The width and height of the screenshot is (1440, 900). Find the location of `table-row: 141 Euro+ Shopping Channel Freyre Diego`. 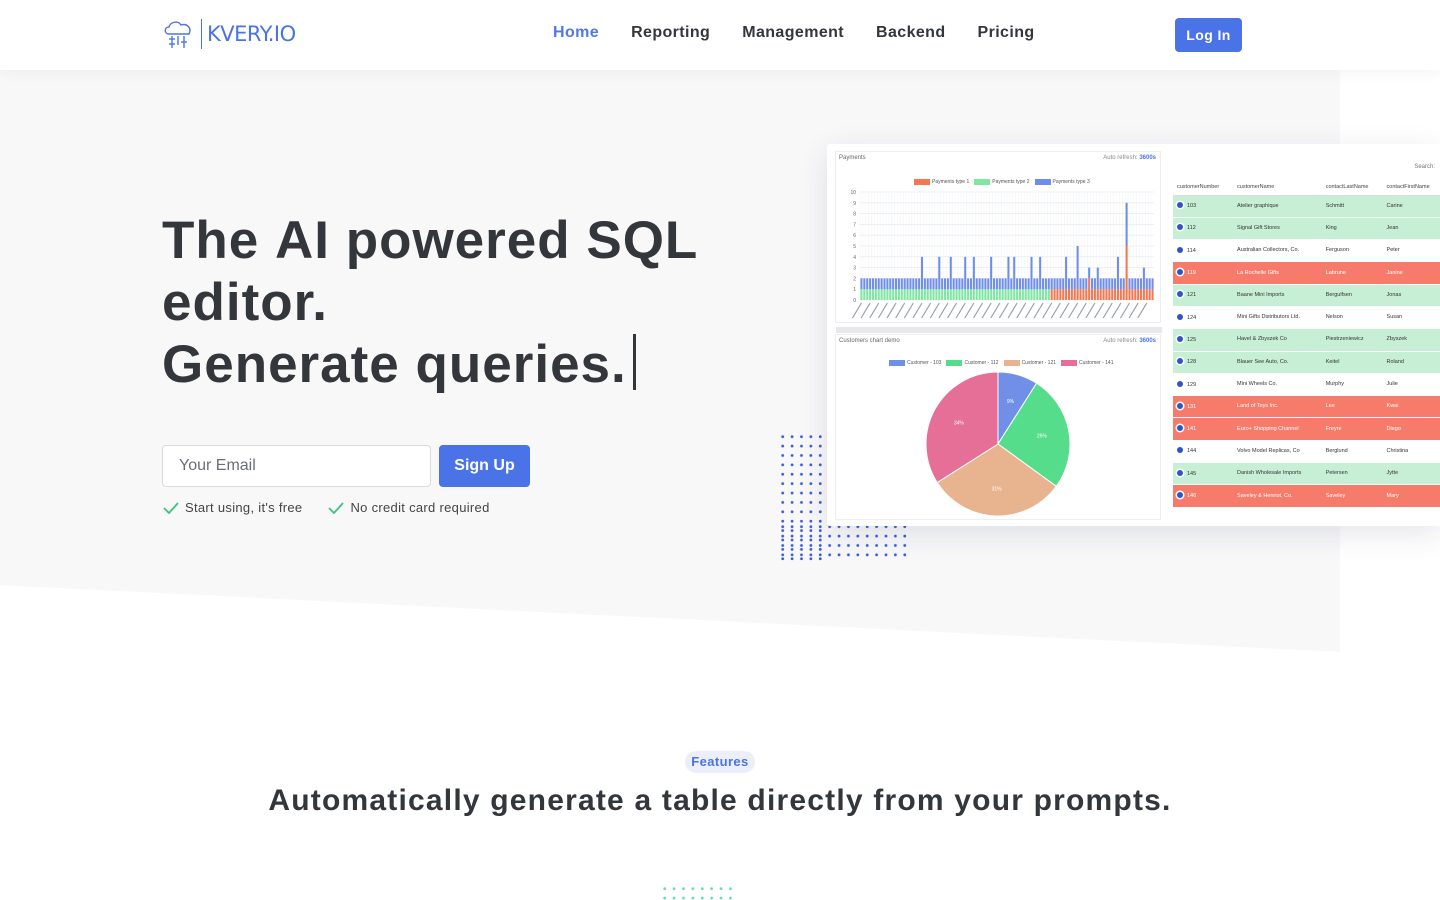

table-row: 141 Euro+ Shopping Channel Freyre Diego is located at coordinates (1306, 429).